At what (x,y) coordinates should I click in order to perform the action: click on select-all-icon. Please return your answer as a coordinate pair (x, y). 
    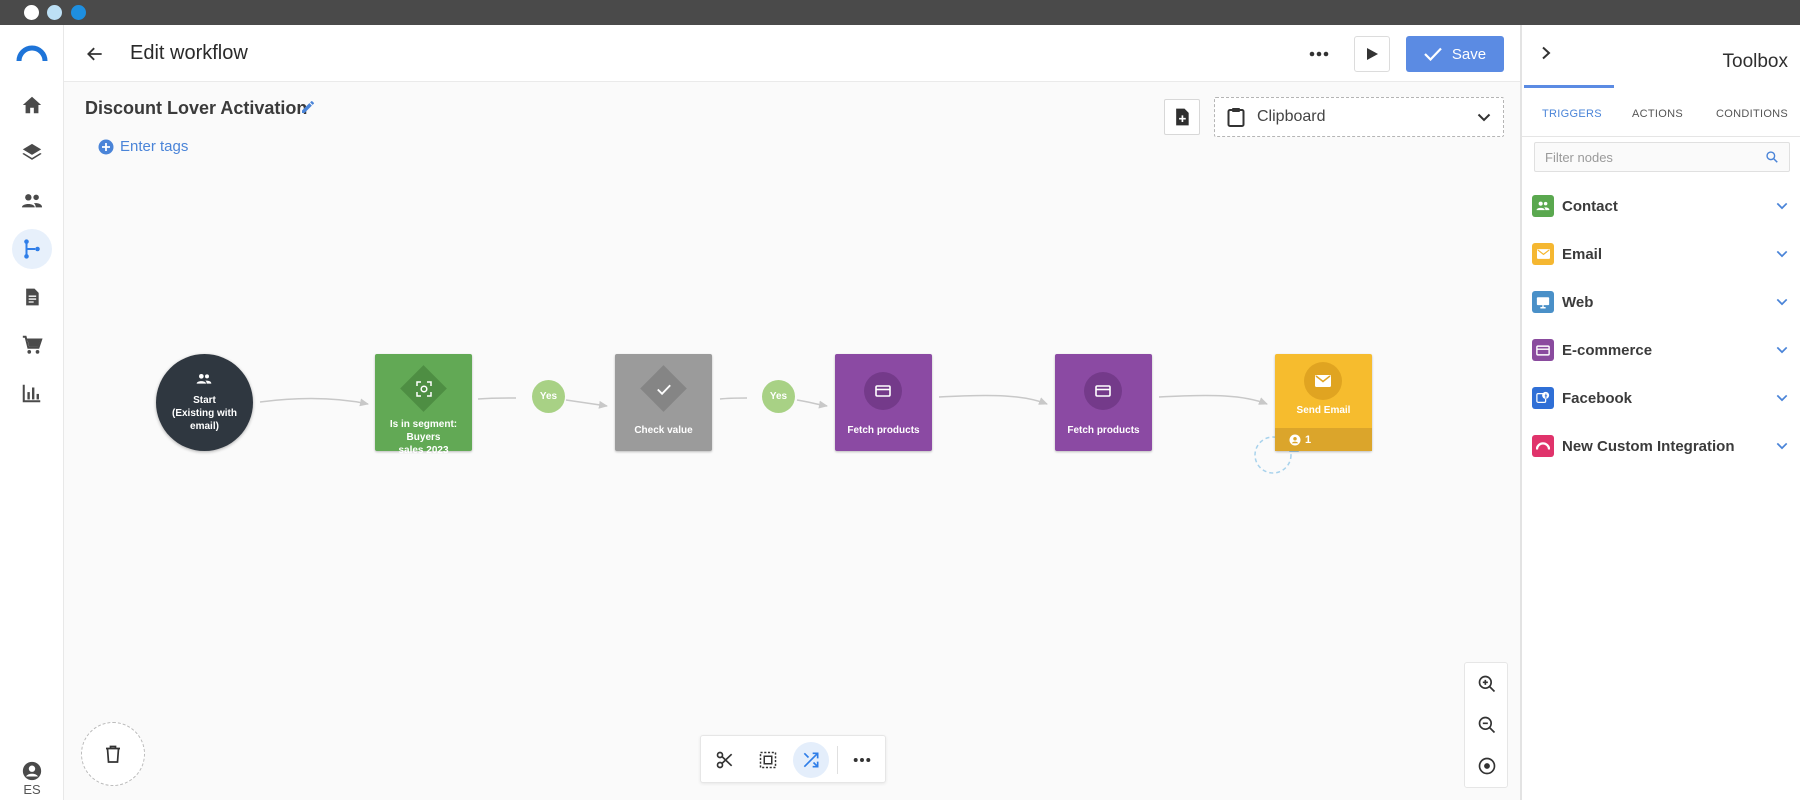
    Looking at the image, I should click on (768, 760).